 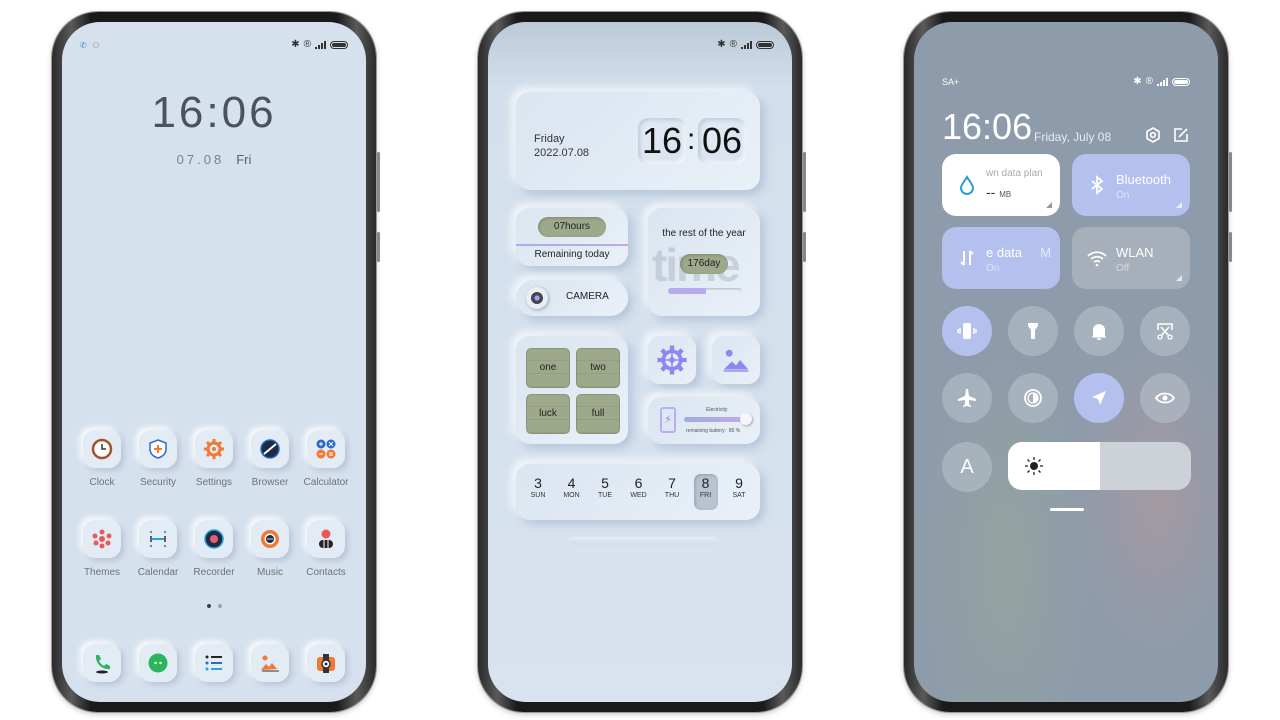 I want to click on app-label: Music, so click(x=270, y=572).